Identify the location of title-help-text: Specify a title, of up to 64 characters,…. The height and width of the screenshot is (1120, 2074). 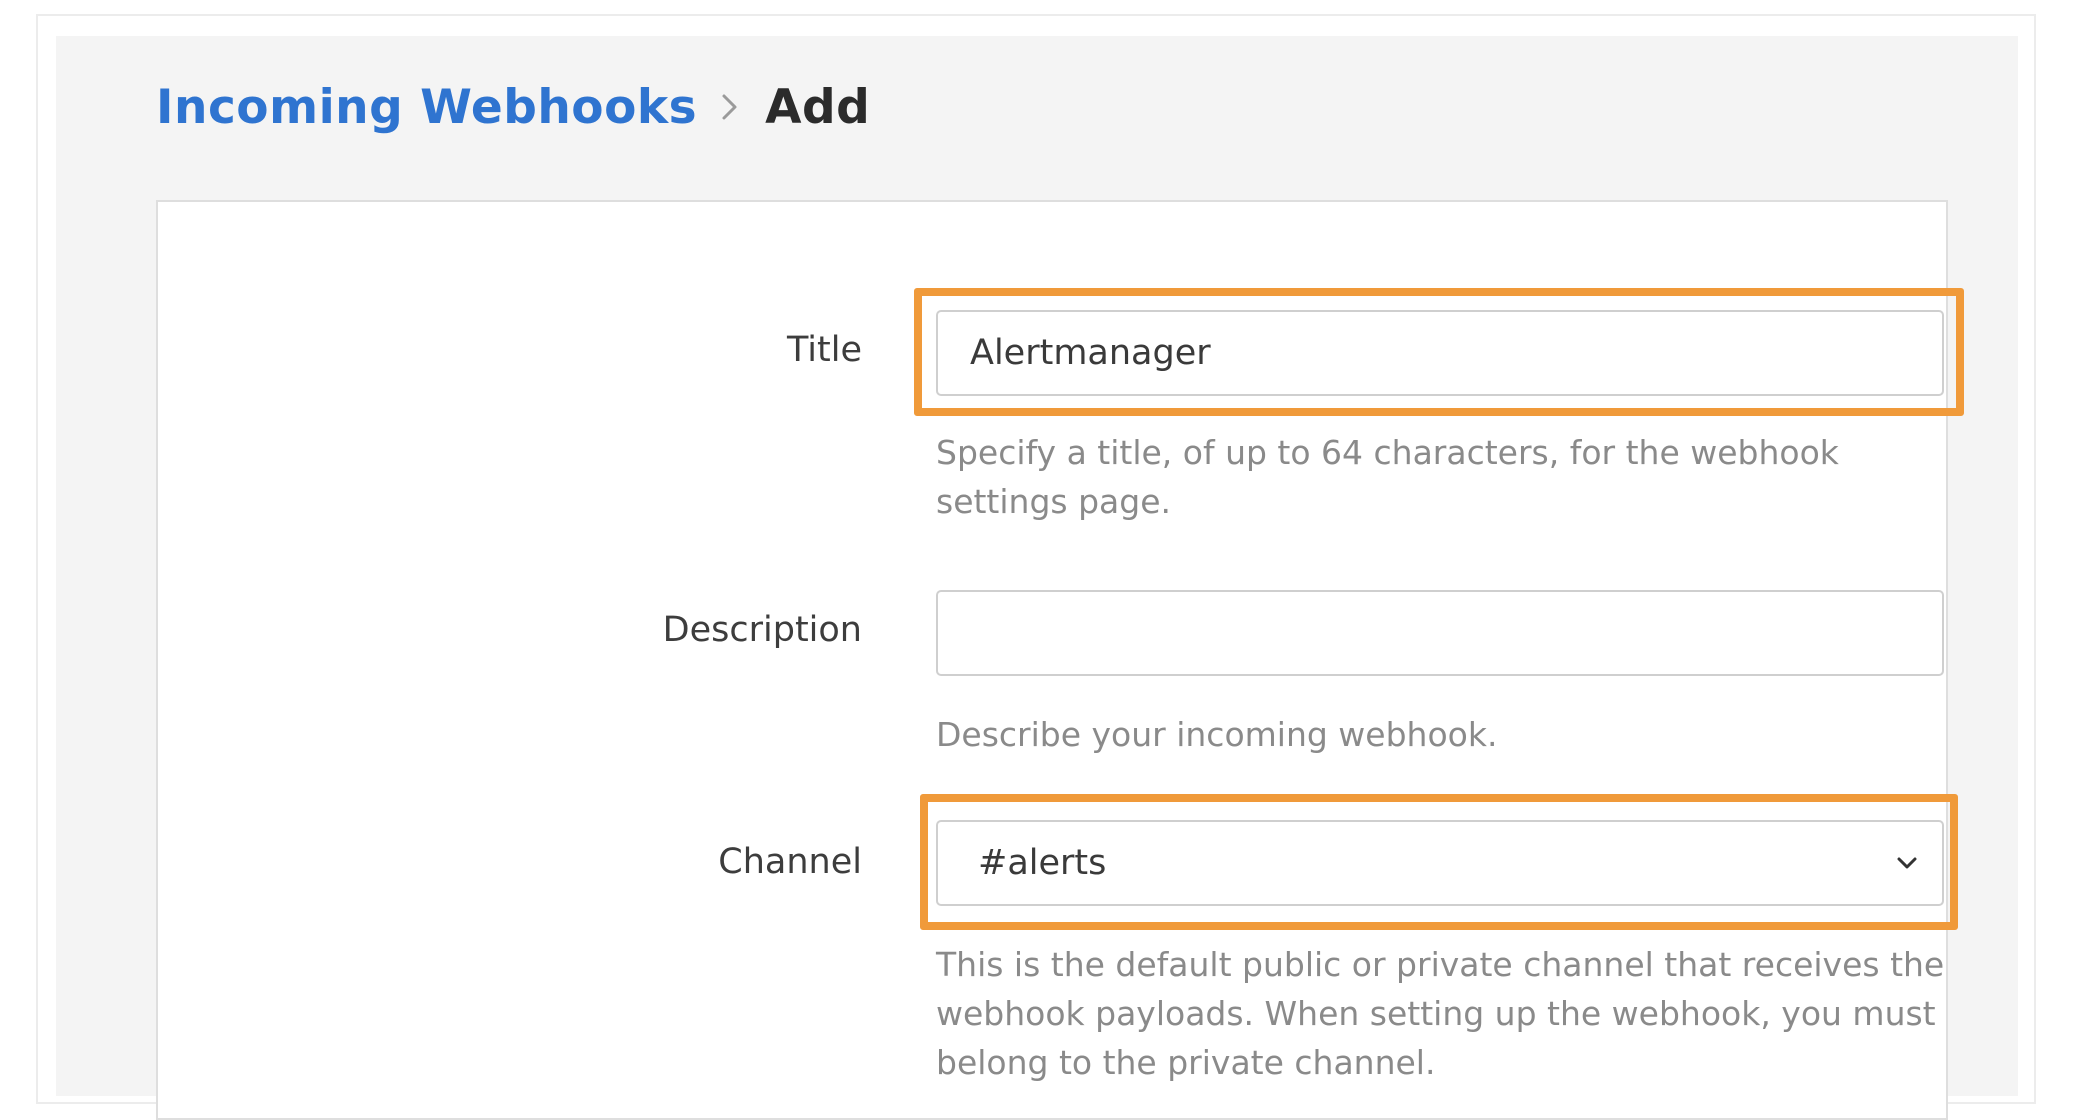
(1387, 477).